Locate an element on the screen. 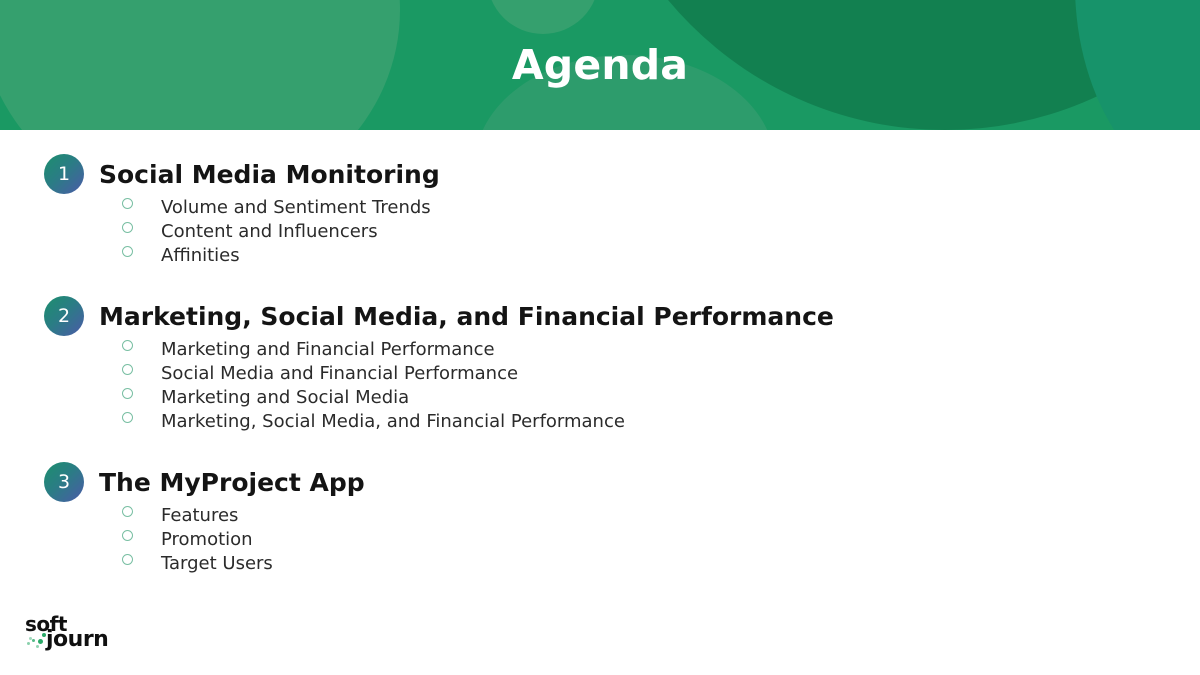  softjourn-logo: soft journ is located at coordinates (80, 635).